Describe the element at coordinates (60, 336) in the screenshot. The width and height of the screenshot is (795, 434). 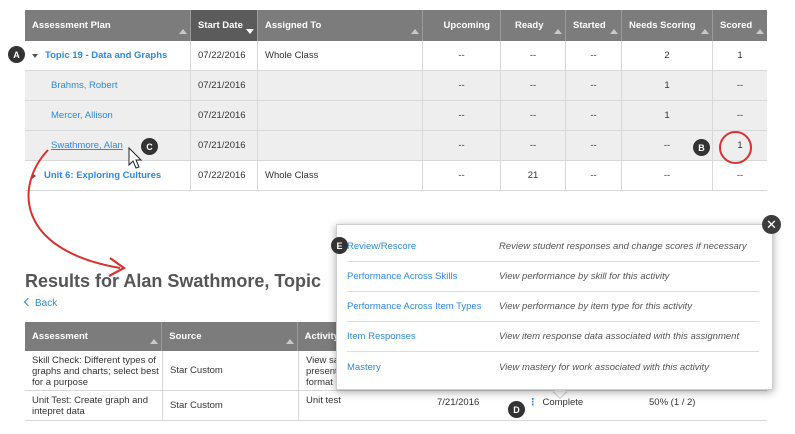
I see `col-header-label: Assessment` at that location.